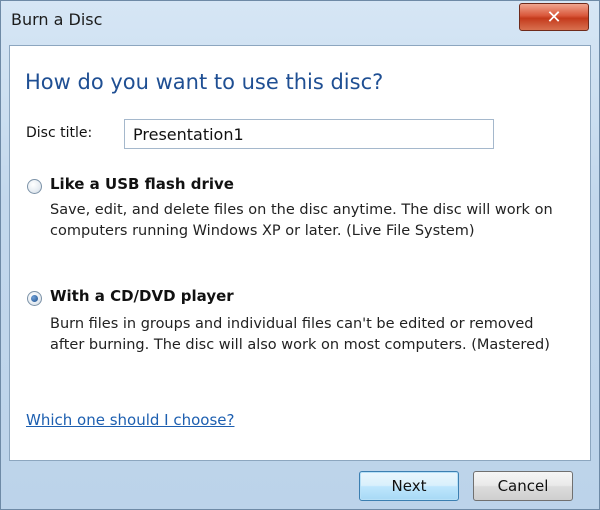  Describe the element at coordinates (309, 134) in the screenshot. I see `disc-title-input` at that location.